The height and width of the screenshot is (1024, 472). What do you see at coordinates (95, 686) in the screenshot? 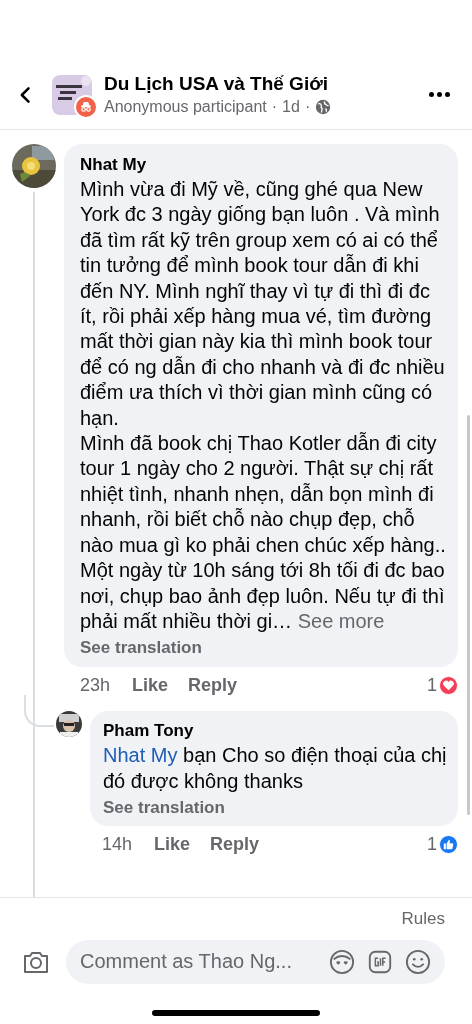
I see `comment-time: 23h` at bounding box center [95, 686].